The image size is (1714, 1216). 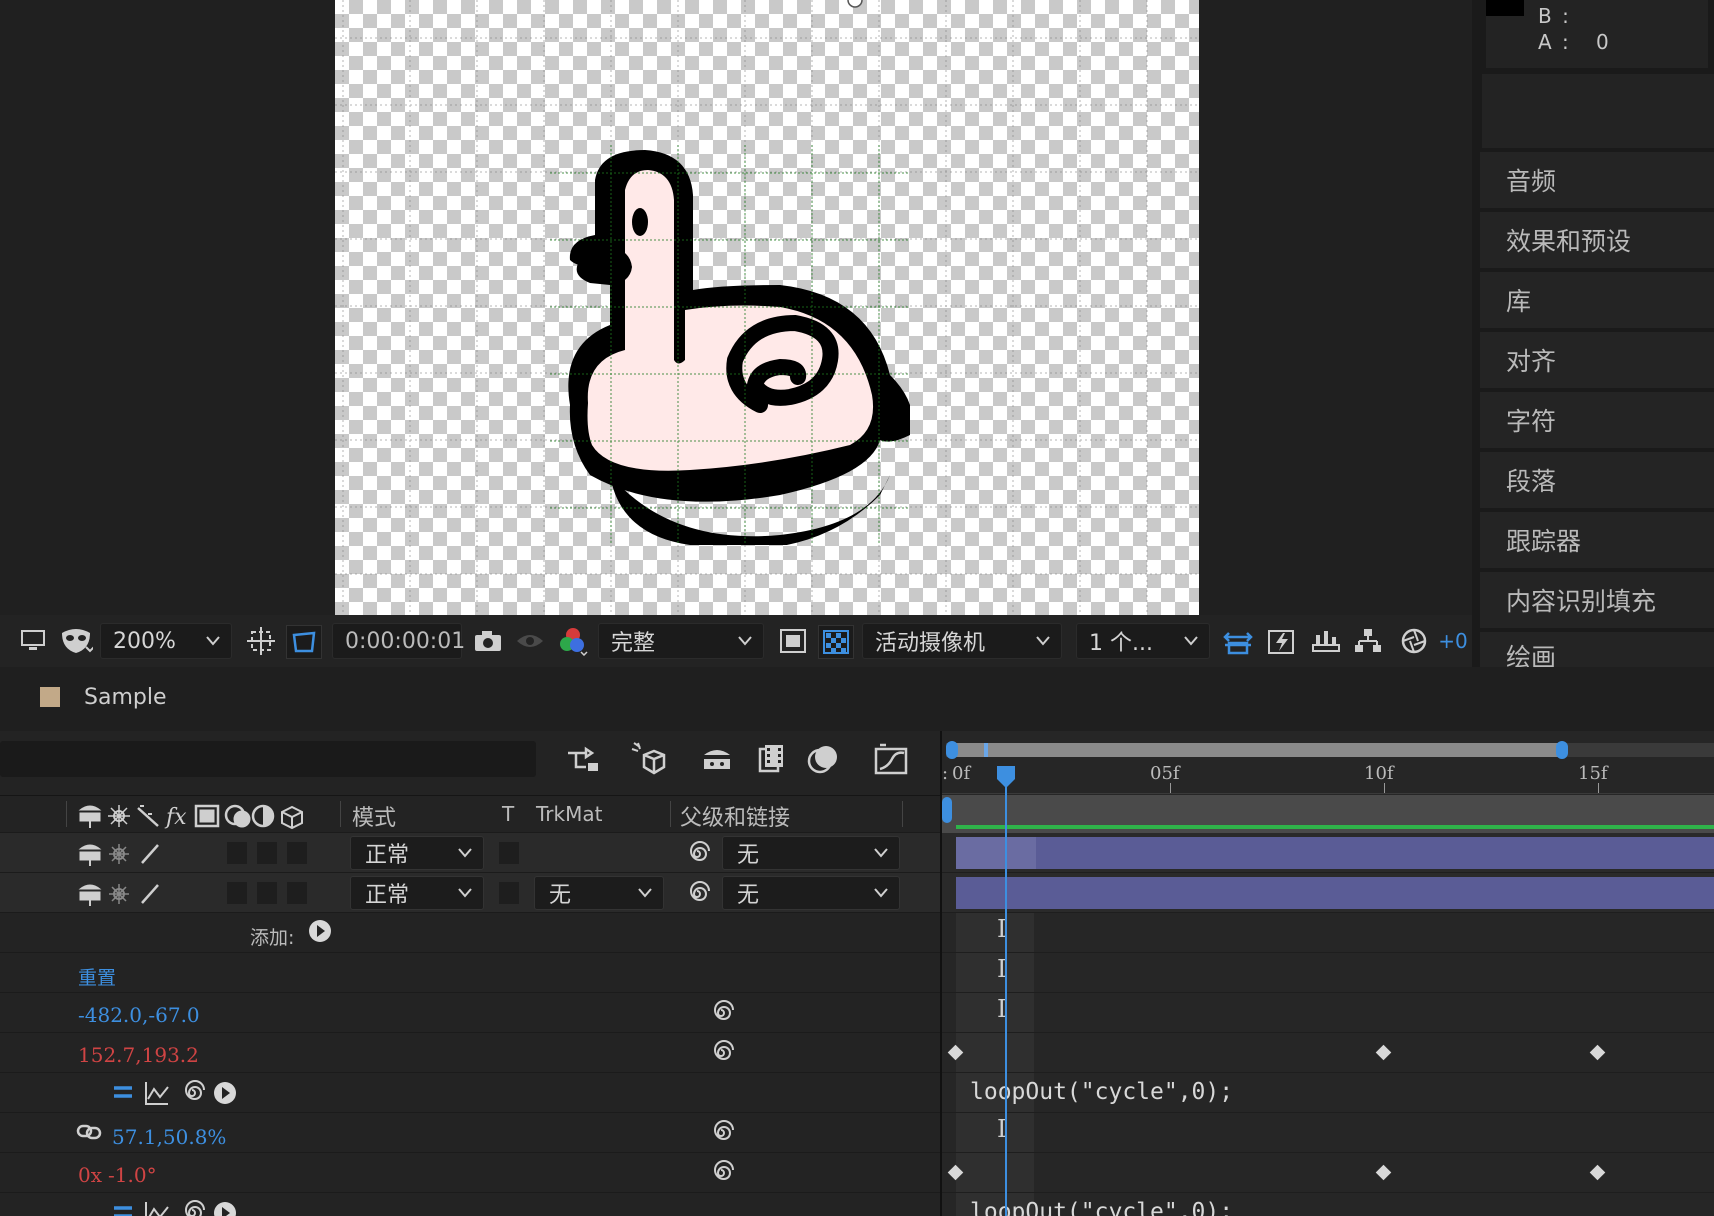 I want to click on mask-visibility-icon, so click(x=76, y=641).